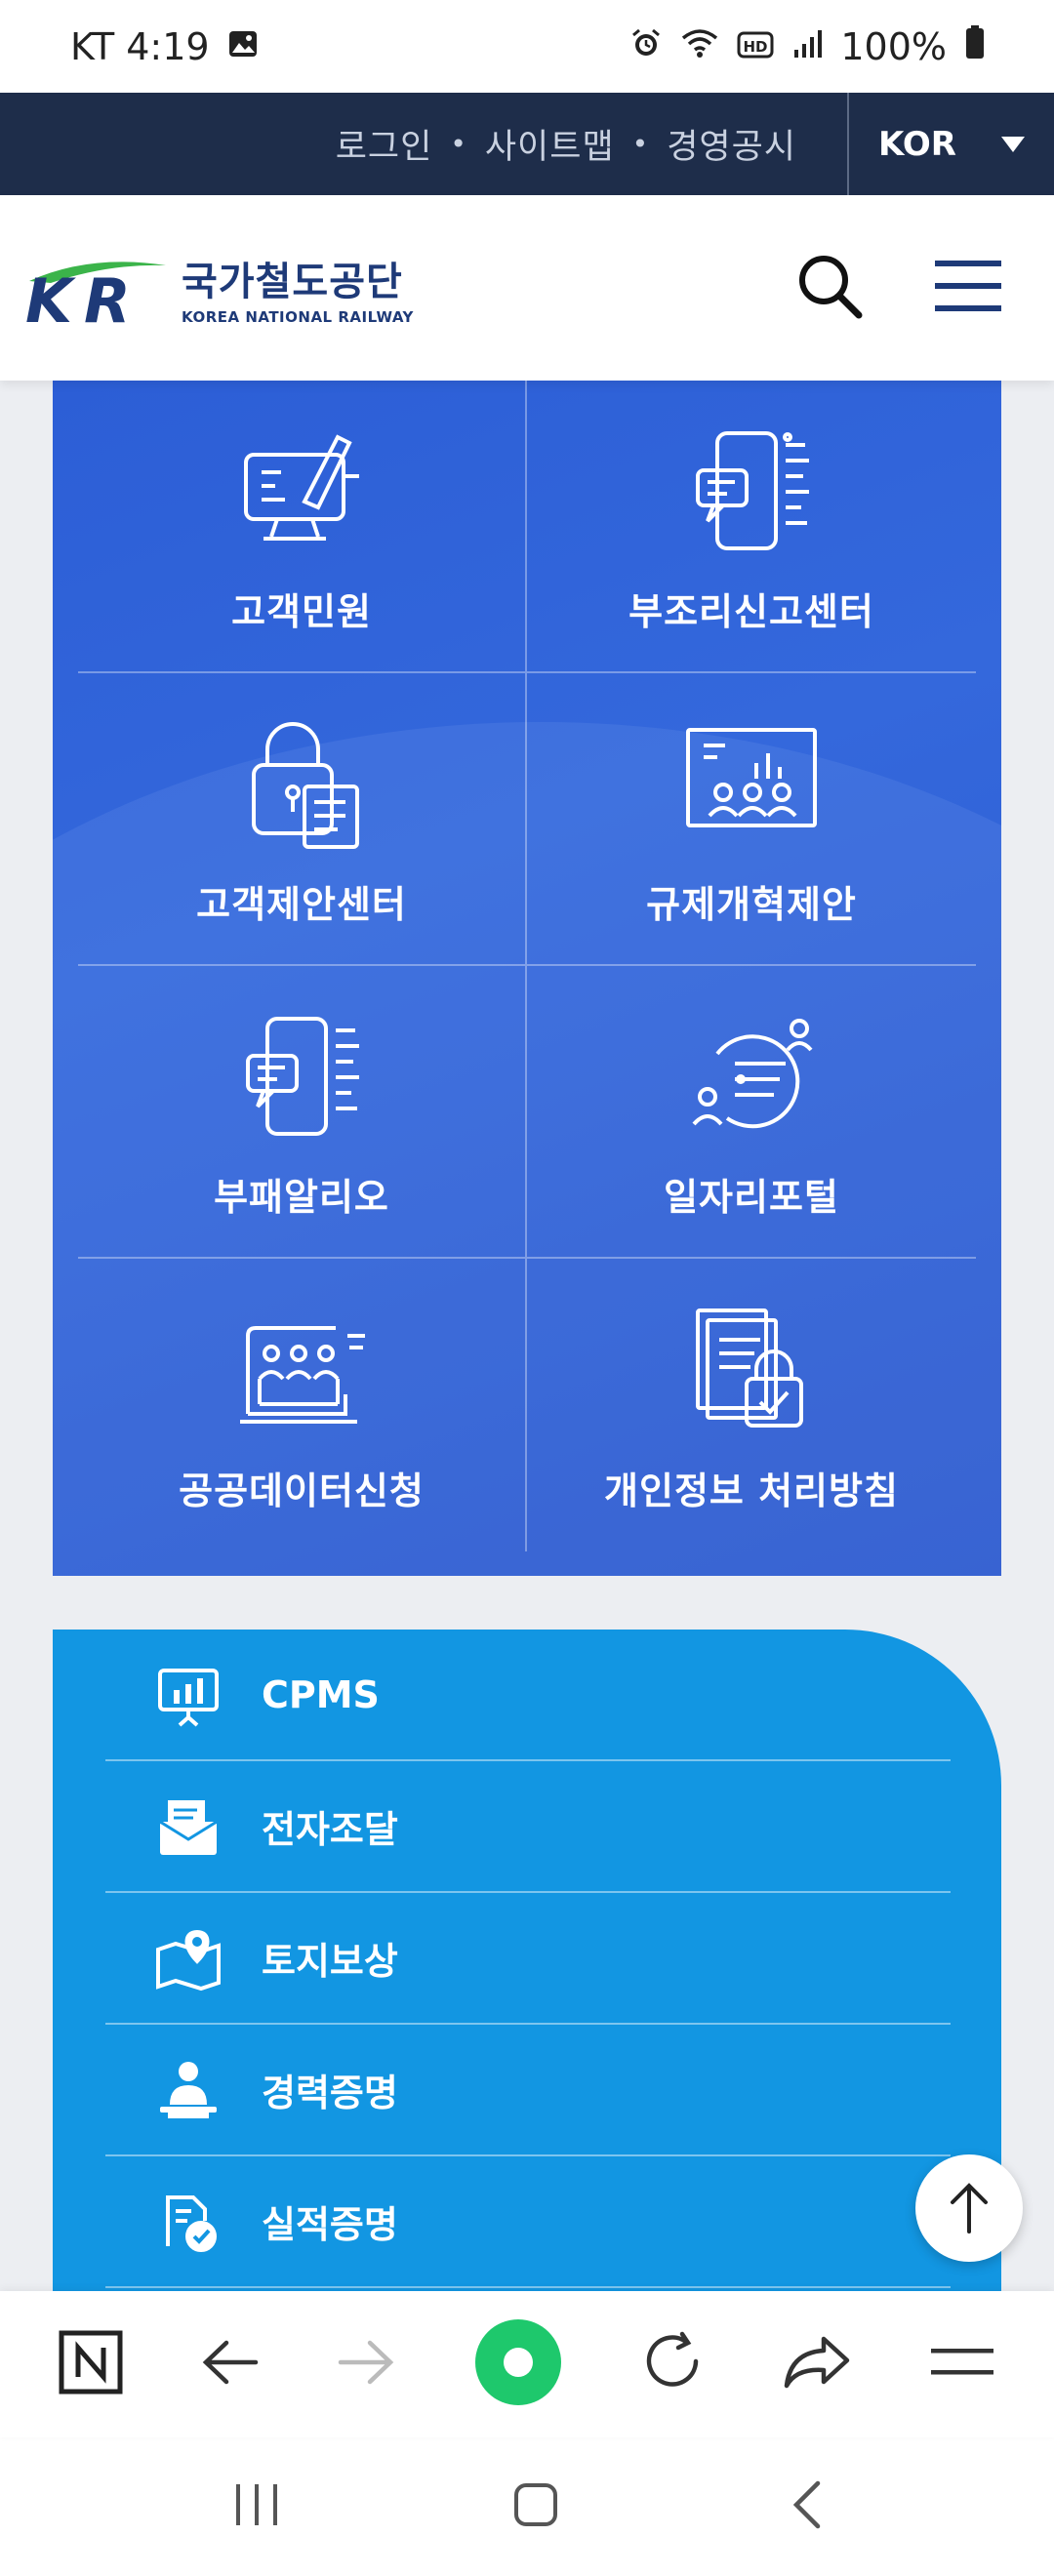 The image size is (1054, 2576). I want to click on utility-links: 로그인 • 사이트맵 • 경영공시, so click(423, 144).